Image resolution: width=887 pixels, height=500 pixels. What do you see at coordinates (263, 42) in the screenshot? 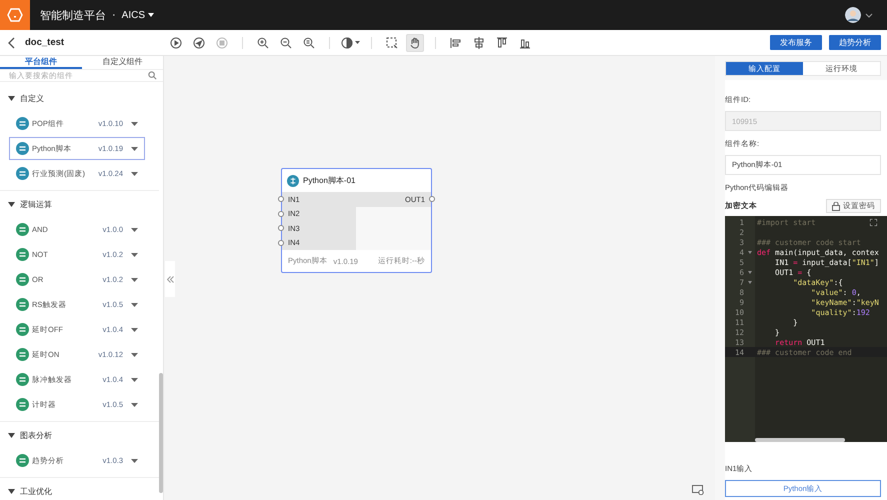
I see `zoom-in-icon` at bounding box center [263, 42].